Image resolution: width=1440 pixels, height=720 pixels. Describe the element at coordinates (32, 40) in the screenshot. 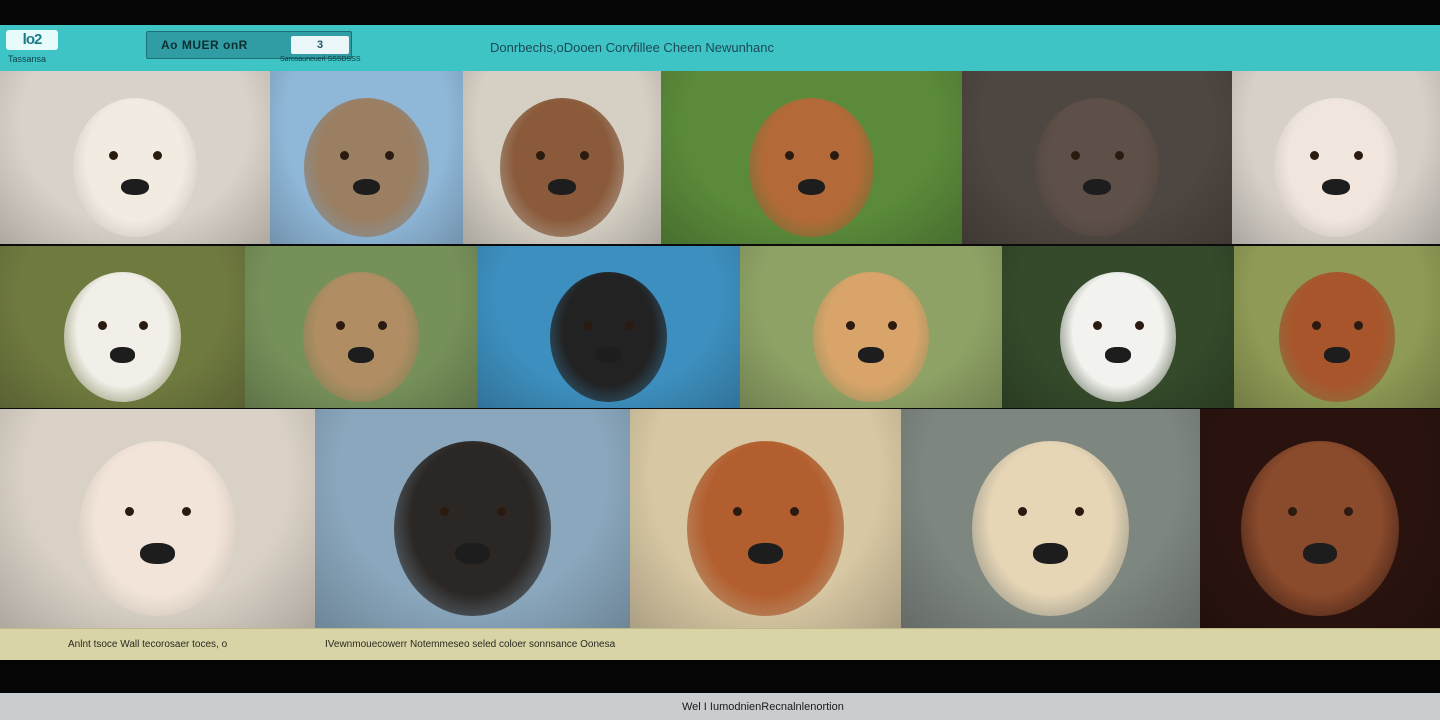

I see `app-logo: lo2` at that location.